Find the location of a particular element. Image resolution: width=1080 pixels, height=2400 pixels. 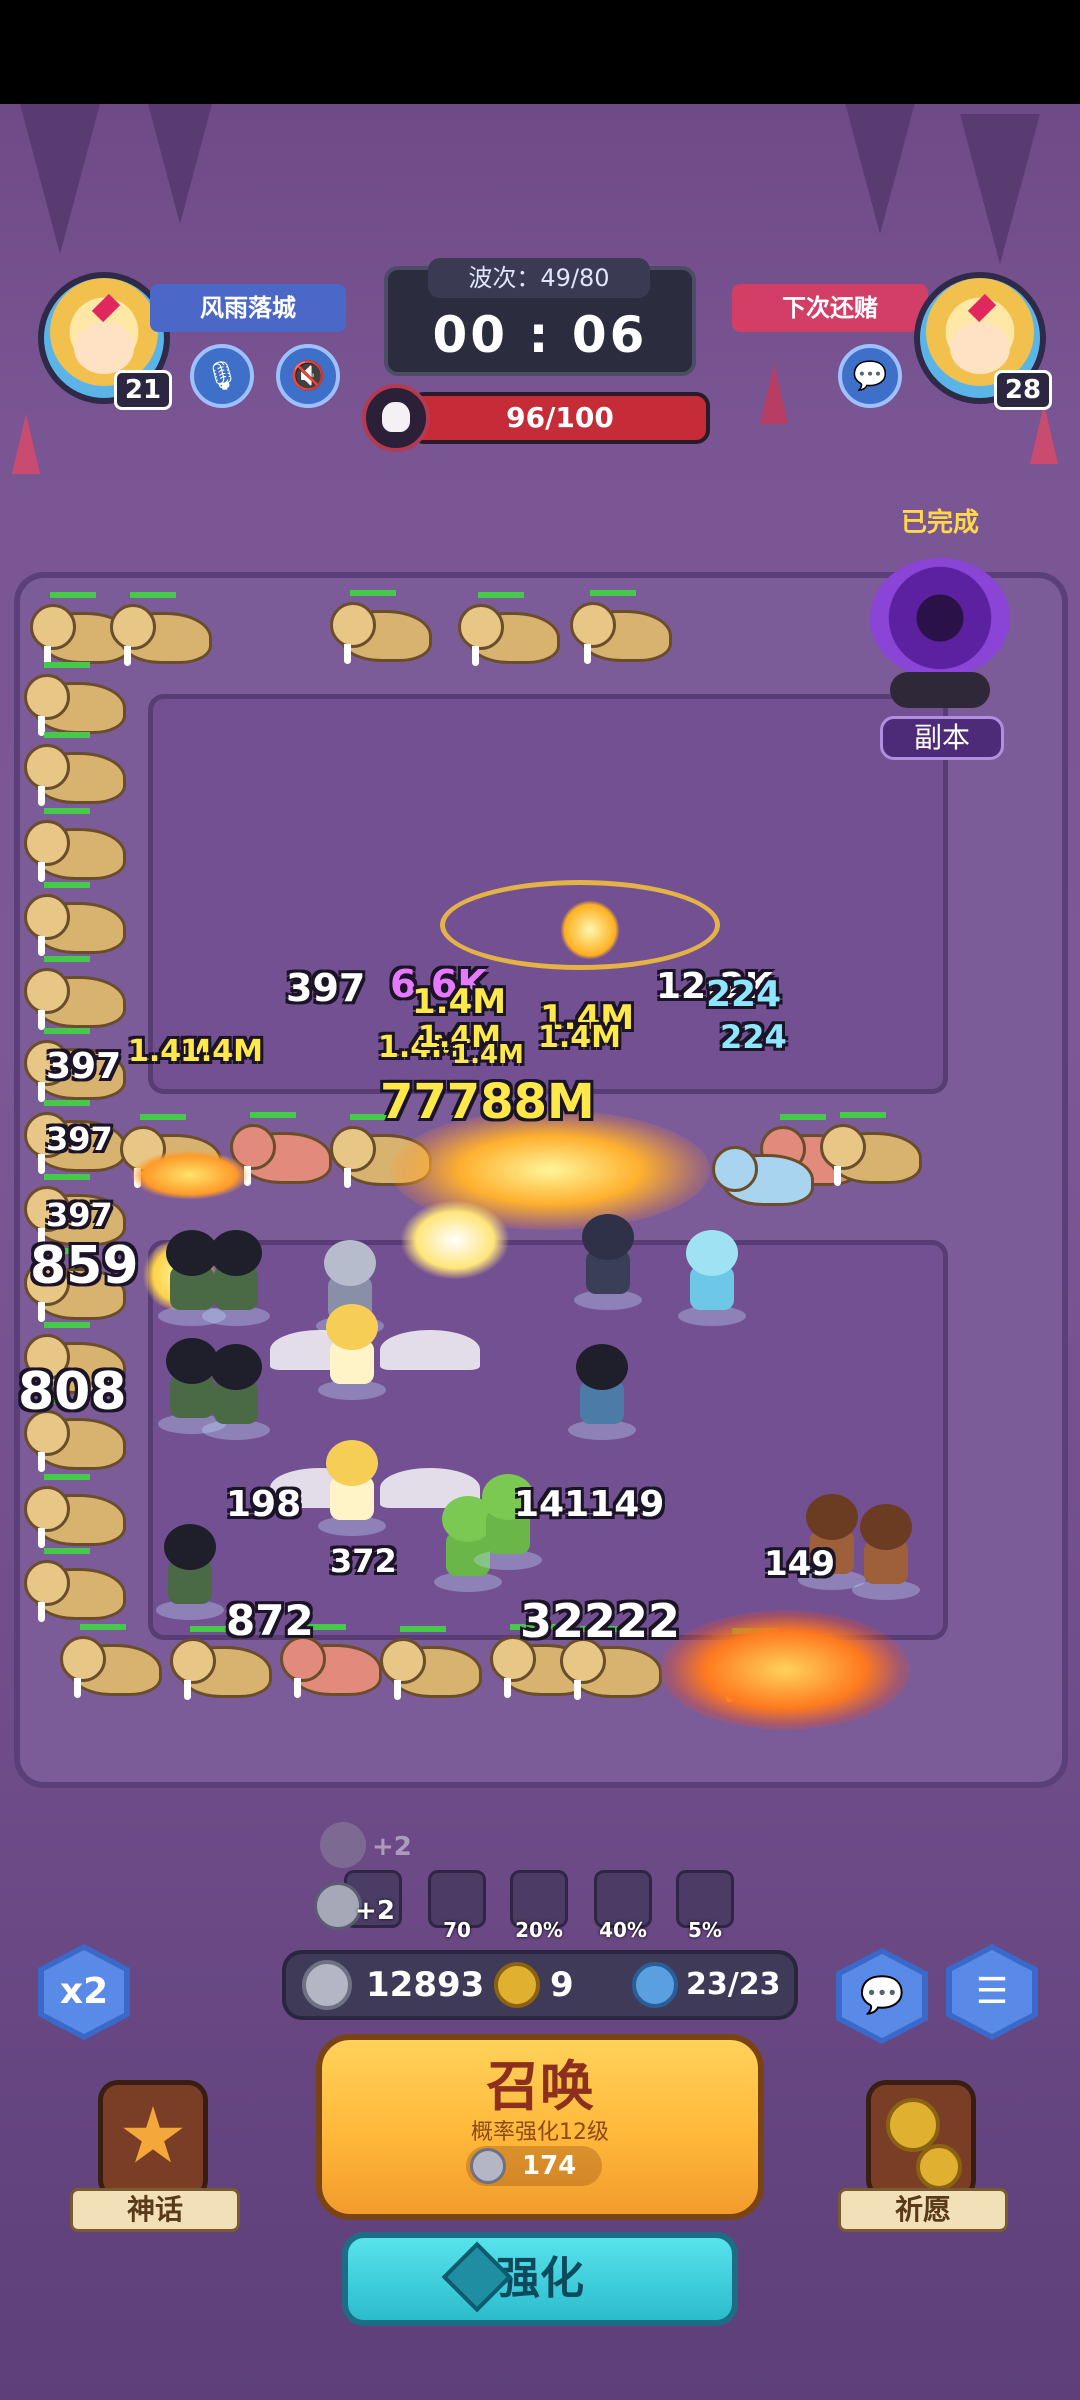

coin-gain-popup: +2 is located at coordinates (392, 1847).